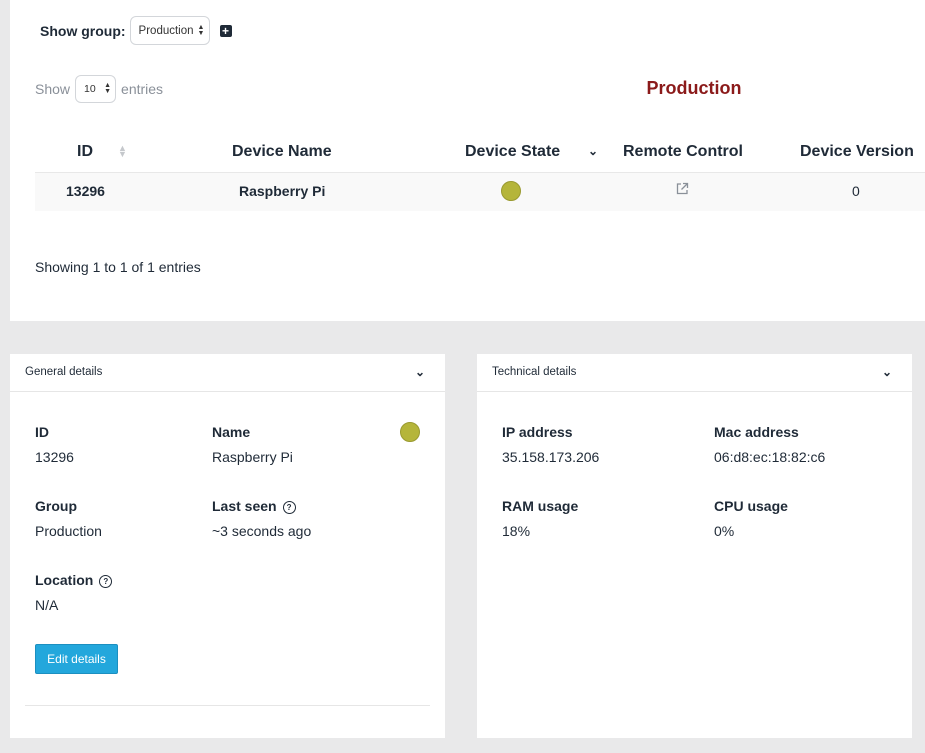  I want to click on last-seen-value: ~3 seconds ago, so click(262, 531).